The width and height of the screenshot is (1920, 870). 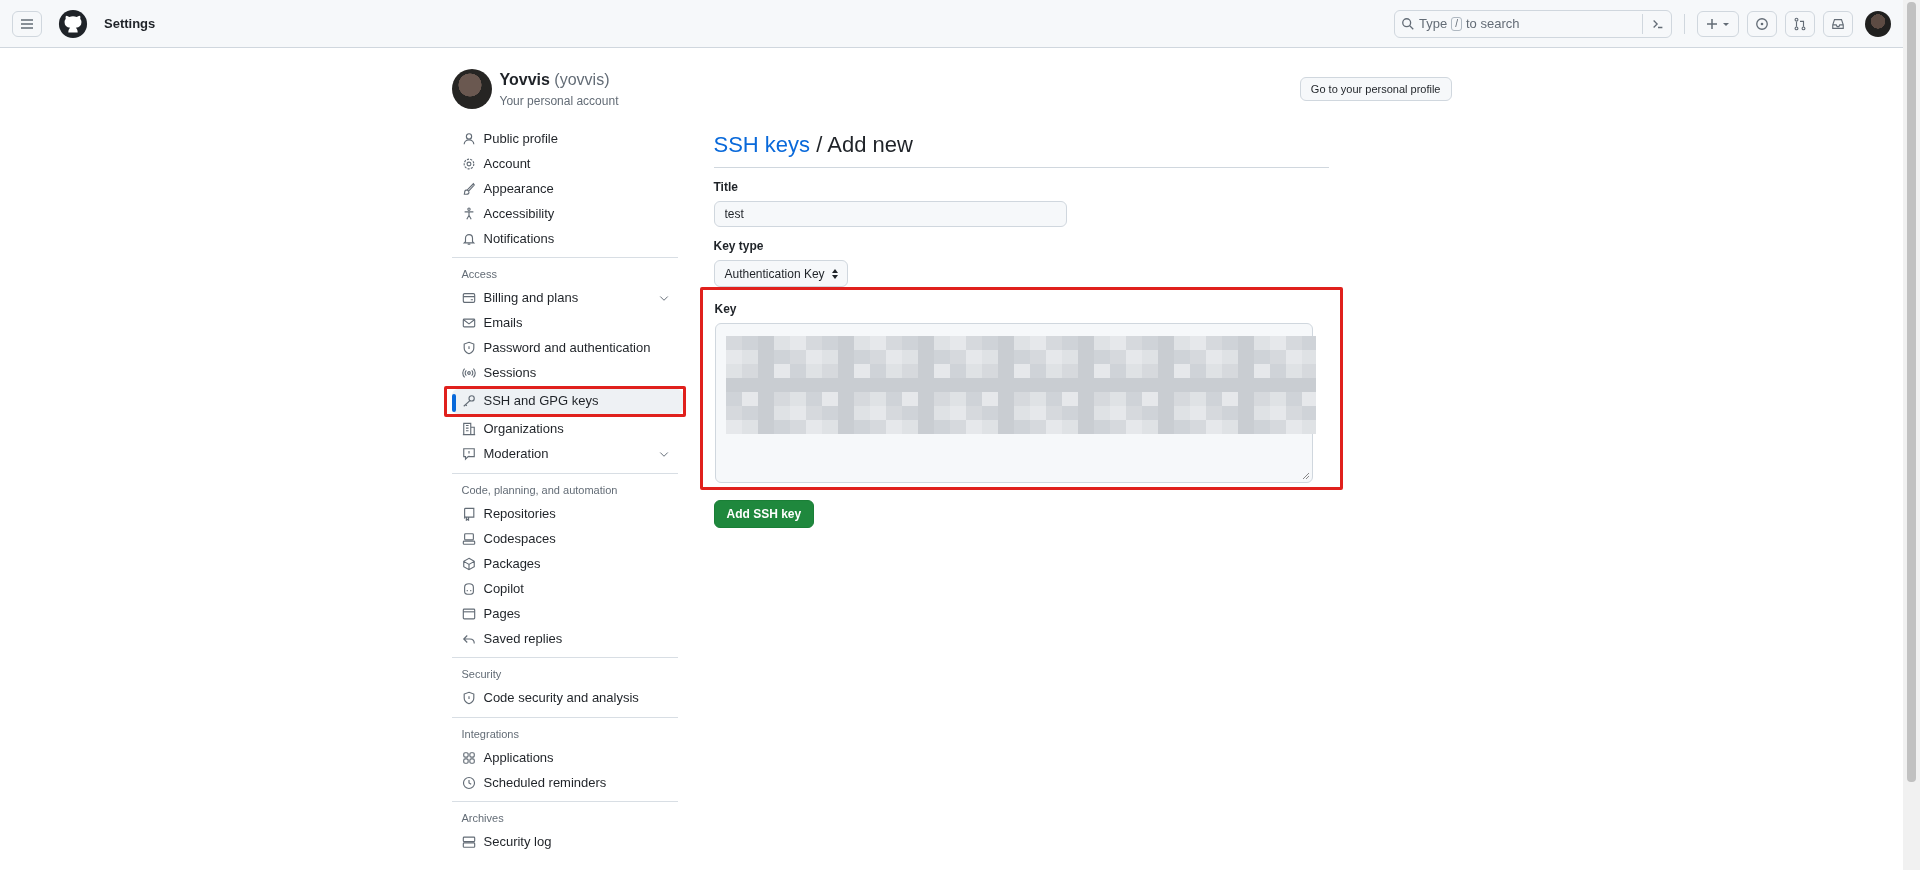 What do you see at coordinates (564, 429) in the screenshot?
I see `sidebar-item: Organizations` at bounding box center [564, 429].